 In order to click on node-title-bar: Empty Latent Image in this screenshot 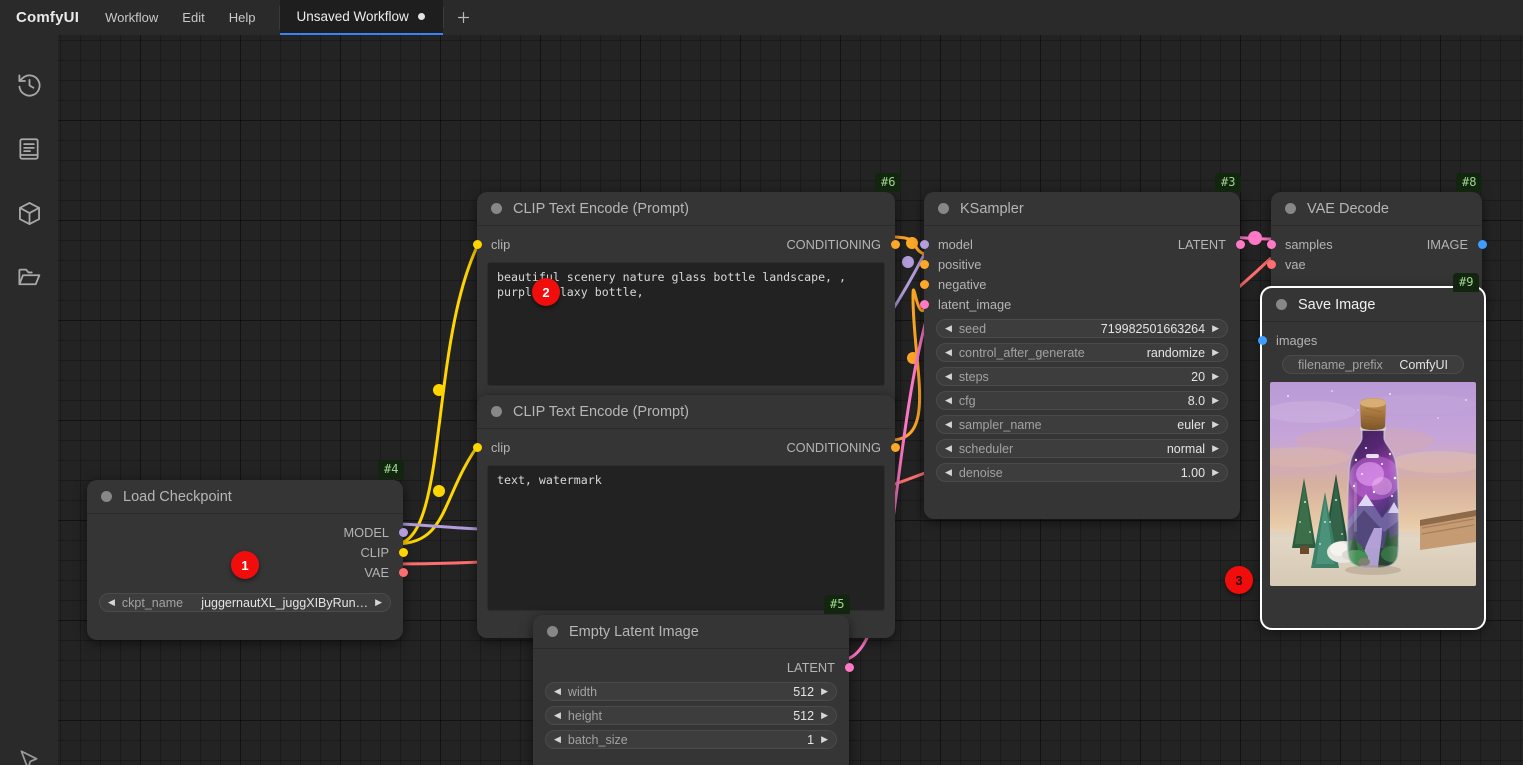, I will do `click(691, 632)`.